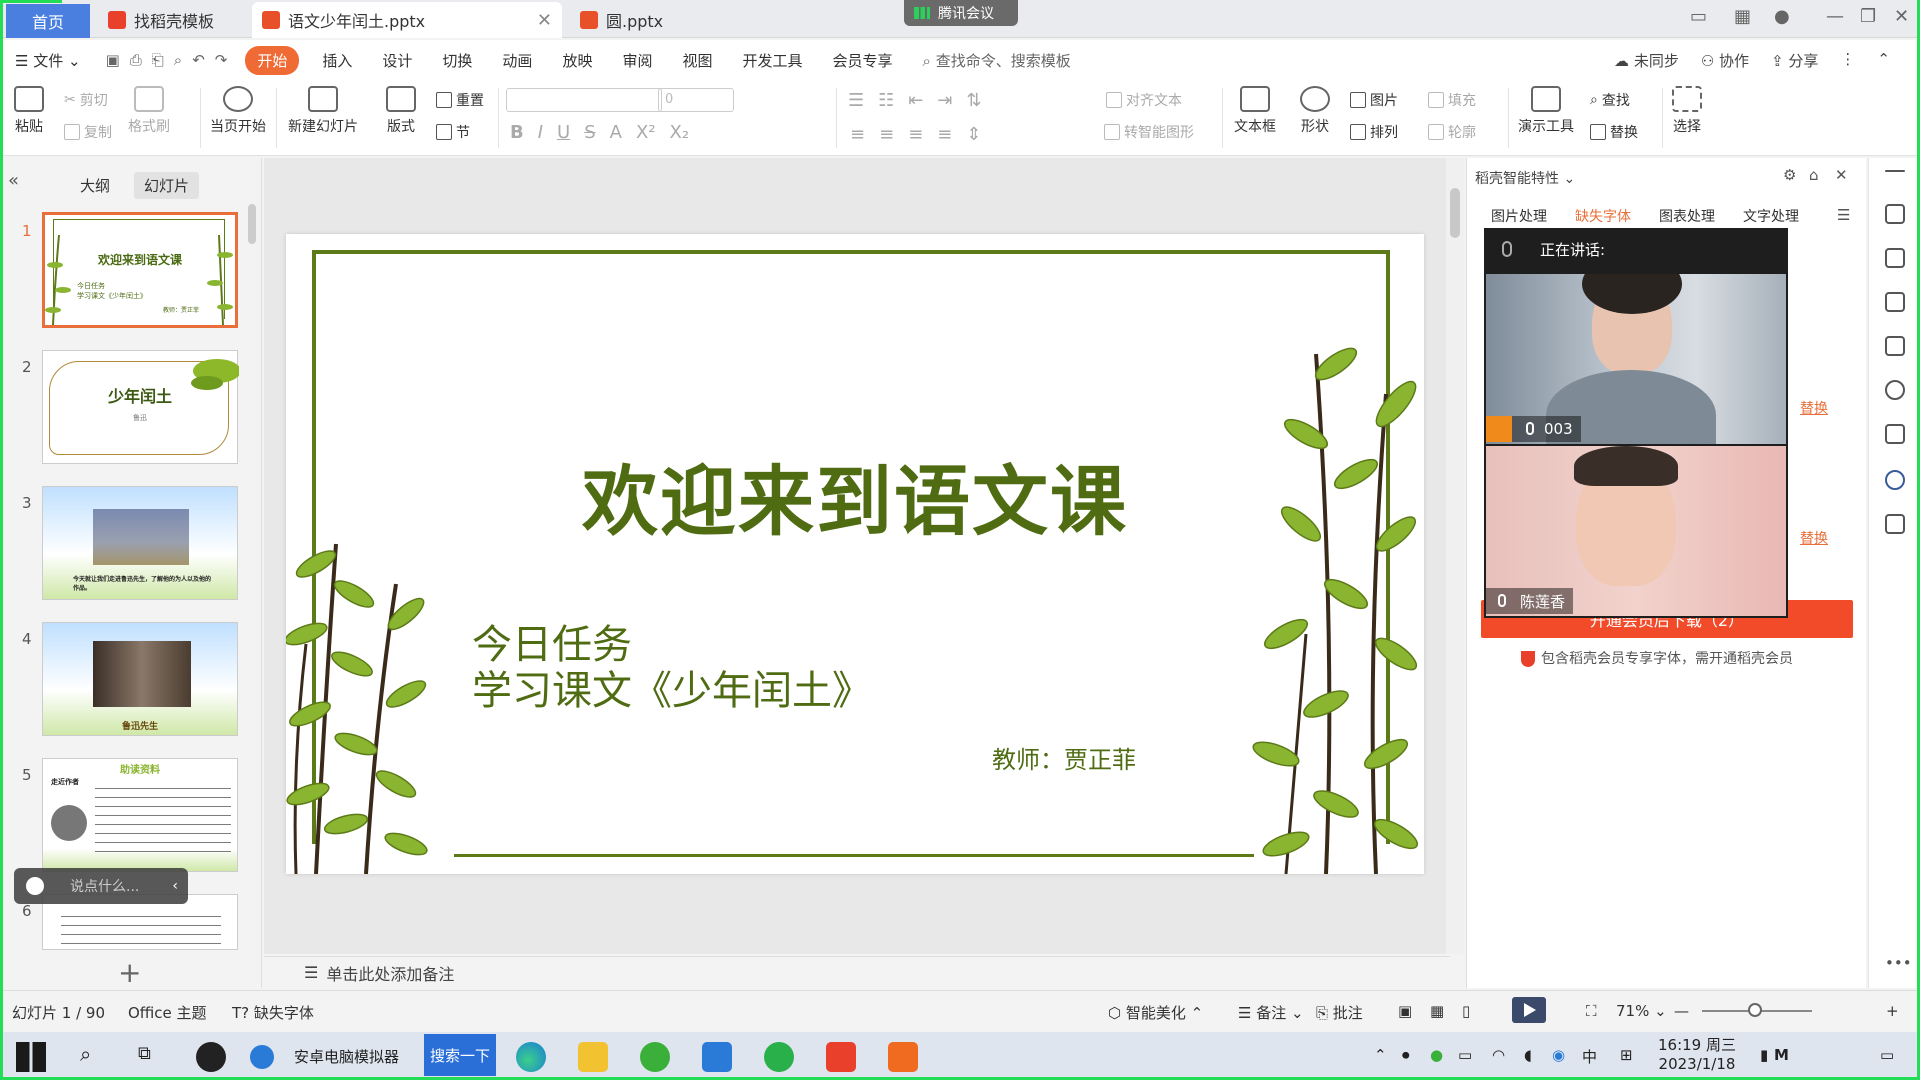 The height and width of the screenshot is (1080, 1920). What do you see at coordinates (1636, 359) in the screenshot?
I see `video-feed-participant-1: 003` at bounding box center [1636, 359].